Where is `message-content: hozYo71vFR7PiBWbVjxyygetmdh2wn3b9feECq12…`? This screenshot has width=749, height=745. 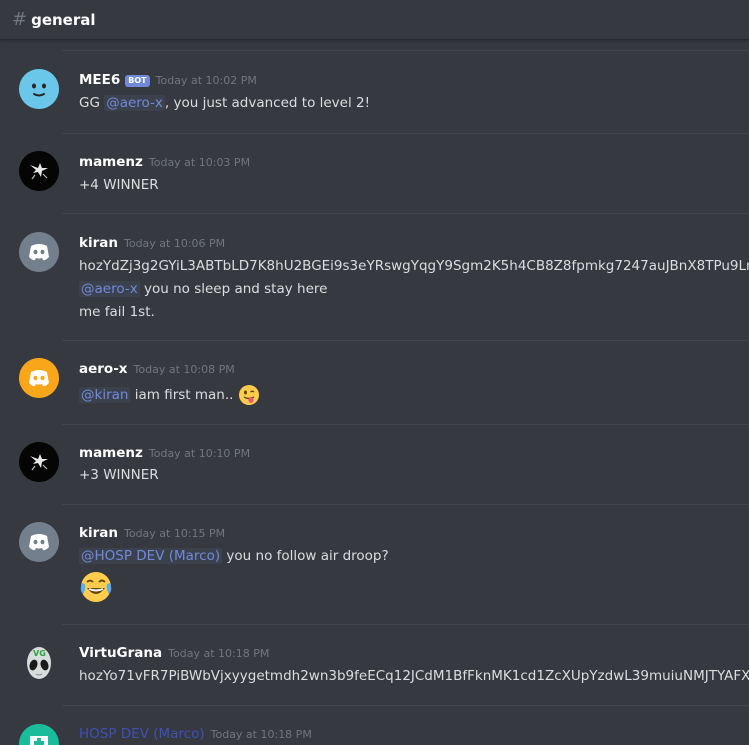
message-content: hozYo71vFR7PiBWbVjxyygetmdh2wn3b9feECq12… is located at coordinates (414, 676).